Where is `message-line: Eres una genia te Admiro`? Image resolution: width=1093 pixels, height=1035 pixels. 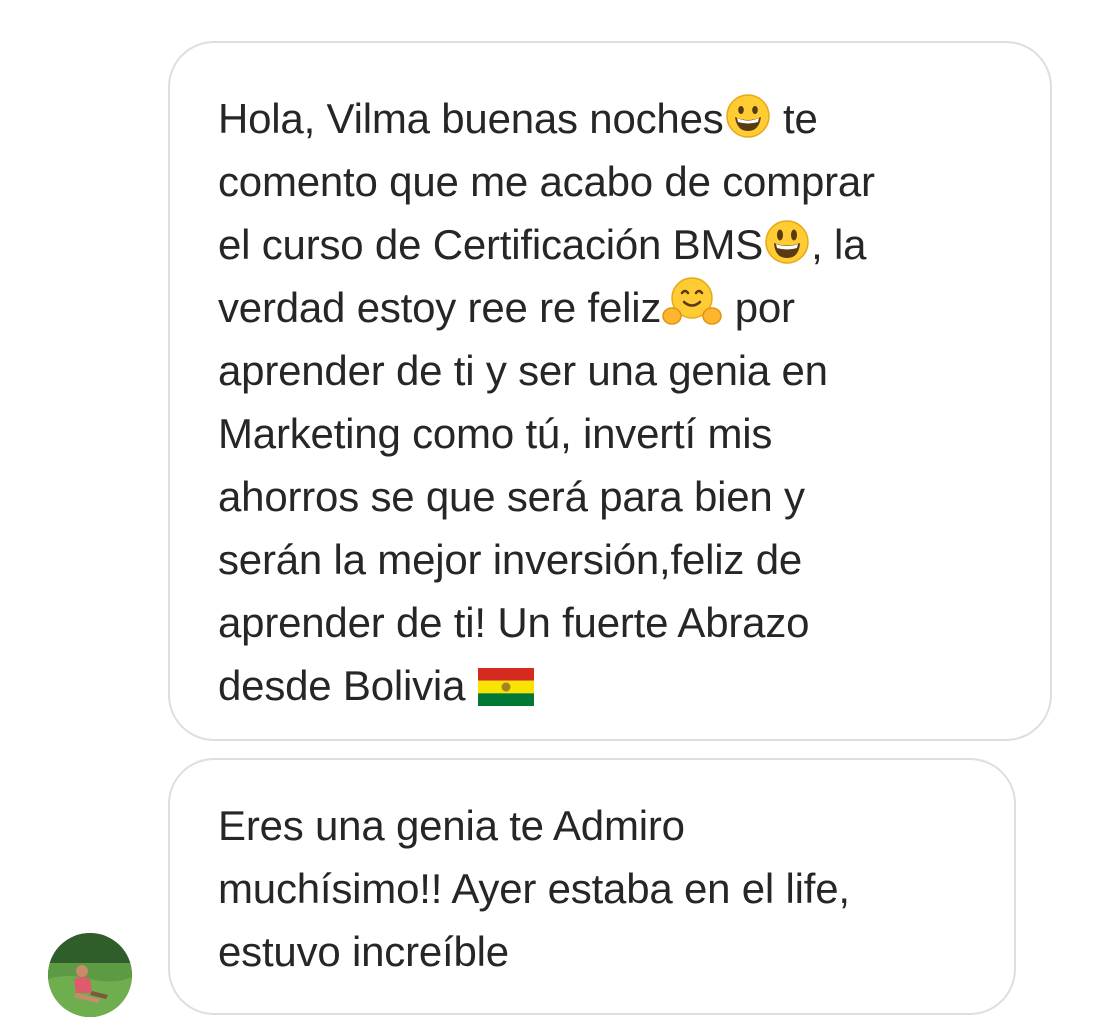
message-line: Eres una genia te Admiro is located at coordinates (451, 825).